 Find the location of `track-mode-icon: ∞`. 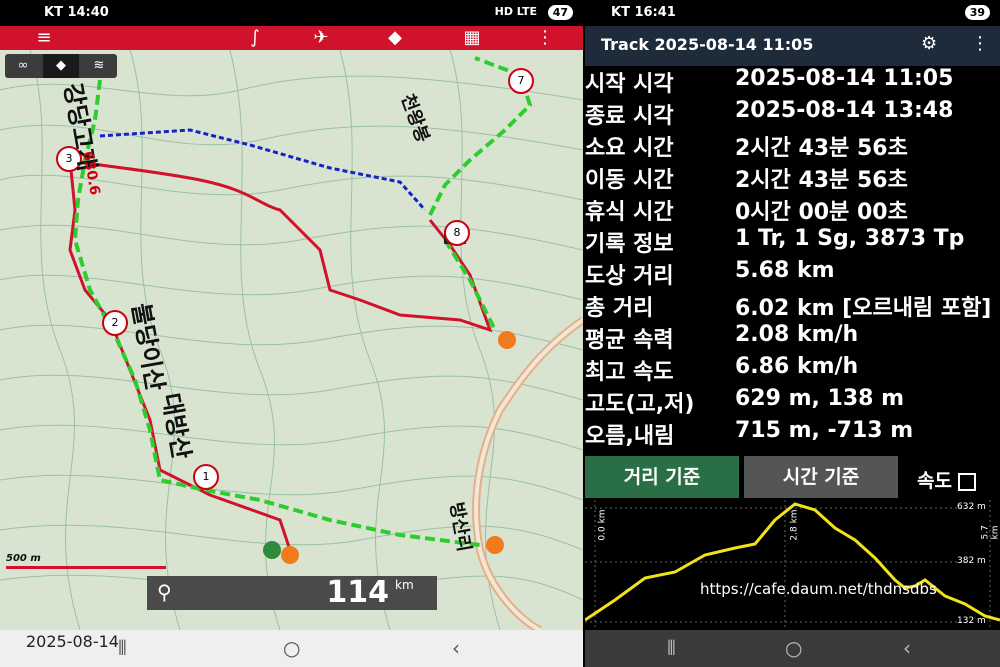

track-mode-icon: ∞ is located at coordinates (23, 66).